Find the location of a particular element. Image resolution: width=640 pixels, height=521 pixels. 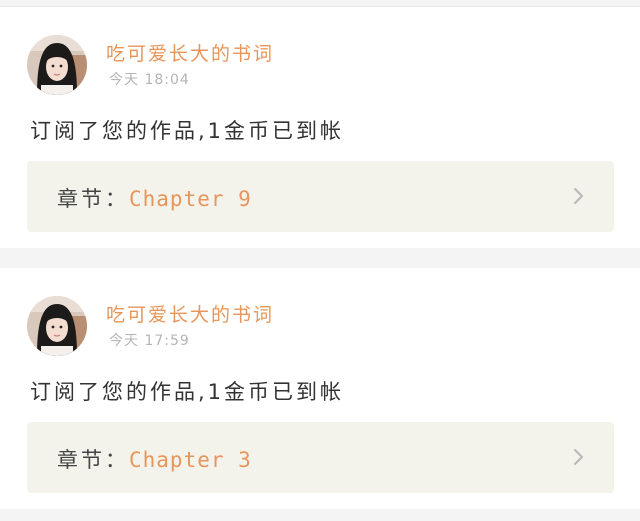

chapter-value: Chapter 9 is located at coordinates (190, 199).